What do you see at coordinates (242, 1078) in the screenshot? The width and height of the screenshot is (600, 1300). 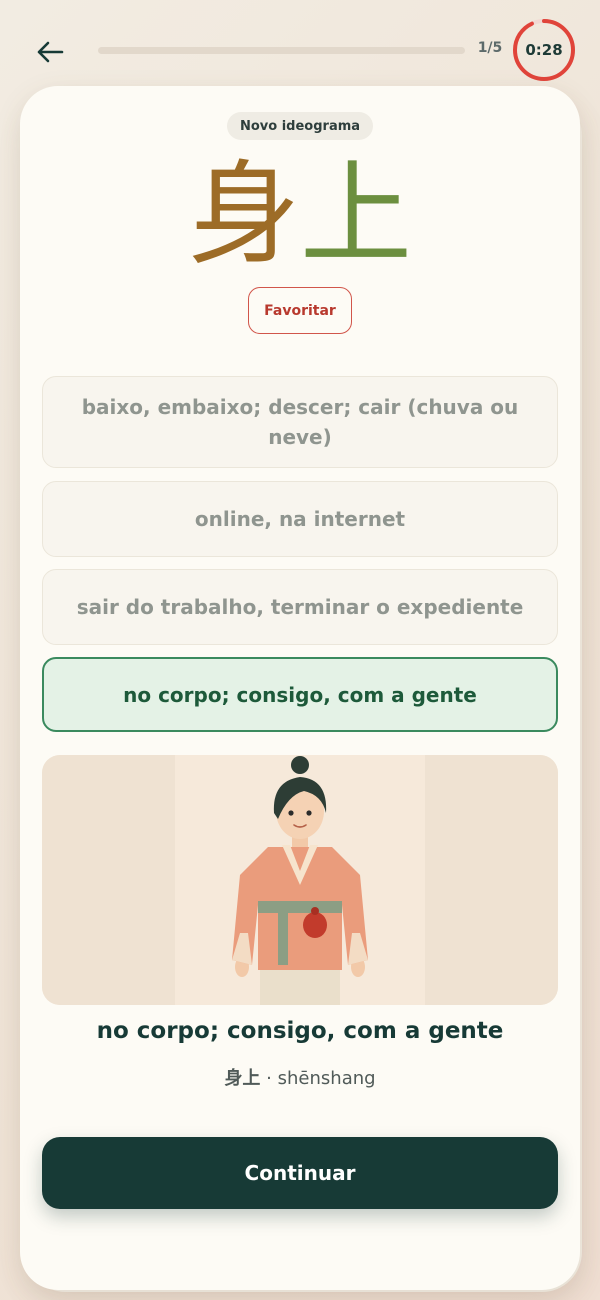 I see `reading-hanzi: 身上` at bounding box center [242, 1078].